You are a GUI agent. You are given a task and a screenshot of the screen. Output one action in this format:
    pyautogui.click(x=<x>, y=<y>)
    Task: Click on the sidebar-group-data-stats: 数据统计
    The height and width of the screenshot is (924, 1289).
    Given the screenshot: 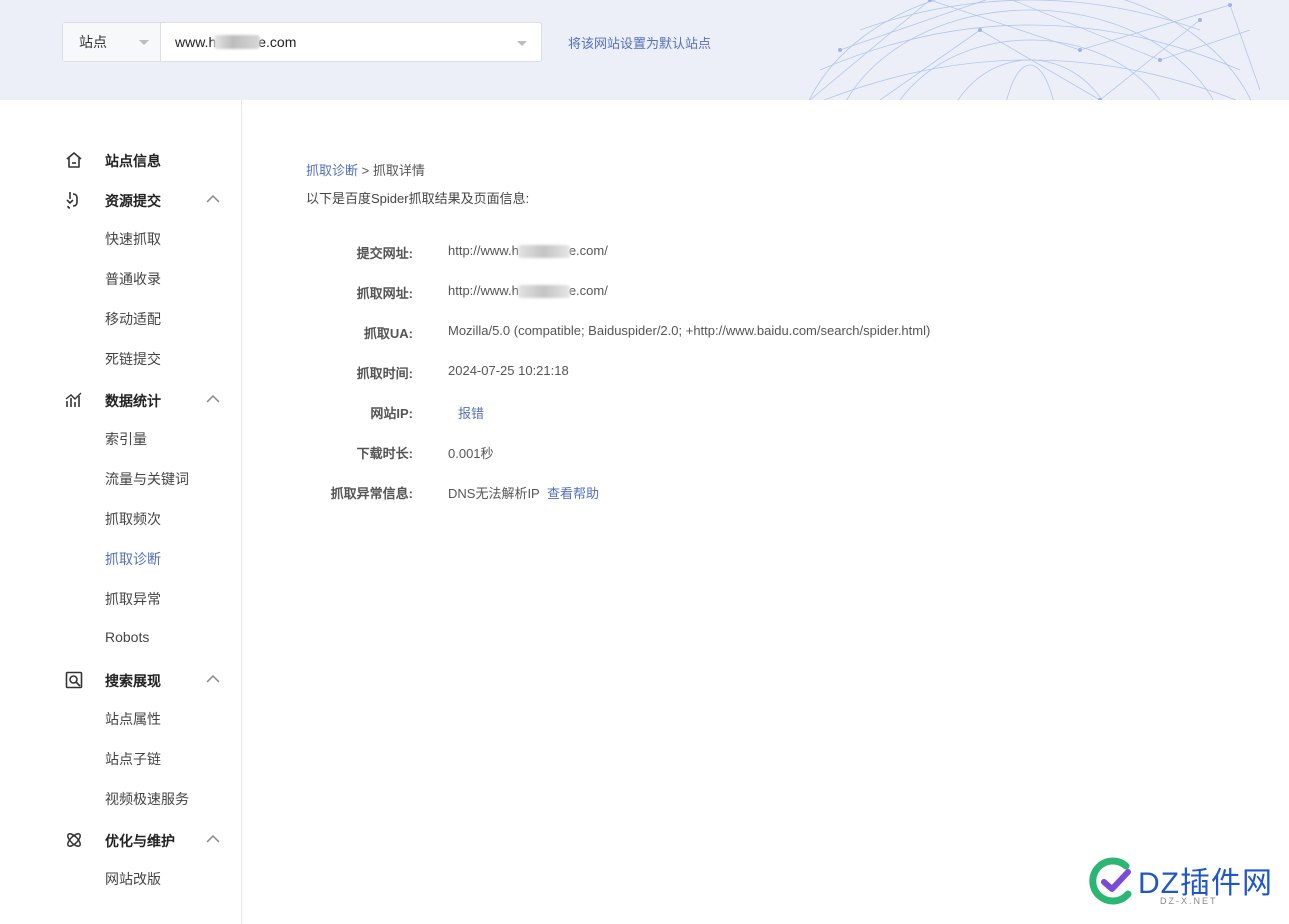 What is the action you would take?
    pyautogui.click(x=121, y=400)
    